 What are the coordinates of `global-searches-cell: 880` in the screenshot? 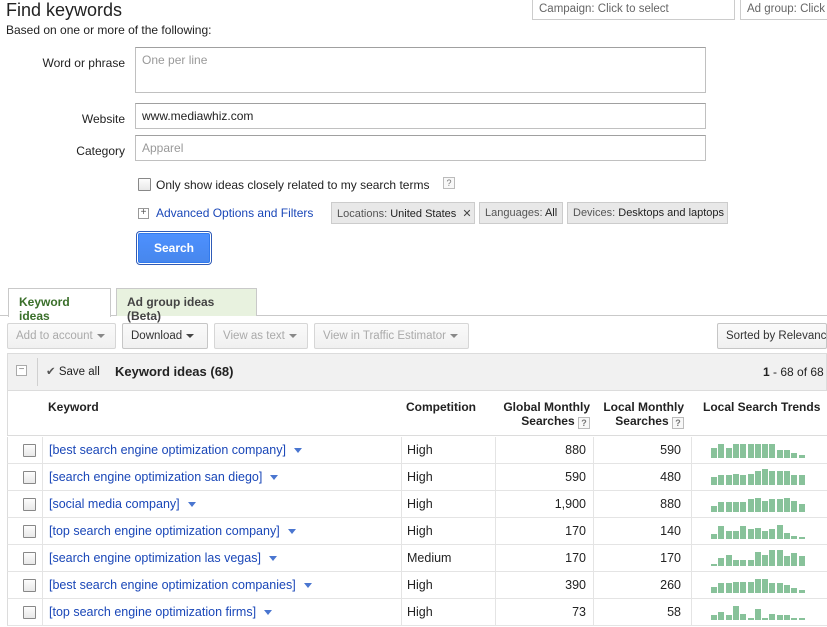 It's located at (575, 450).